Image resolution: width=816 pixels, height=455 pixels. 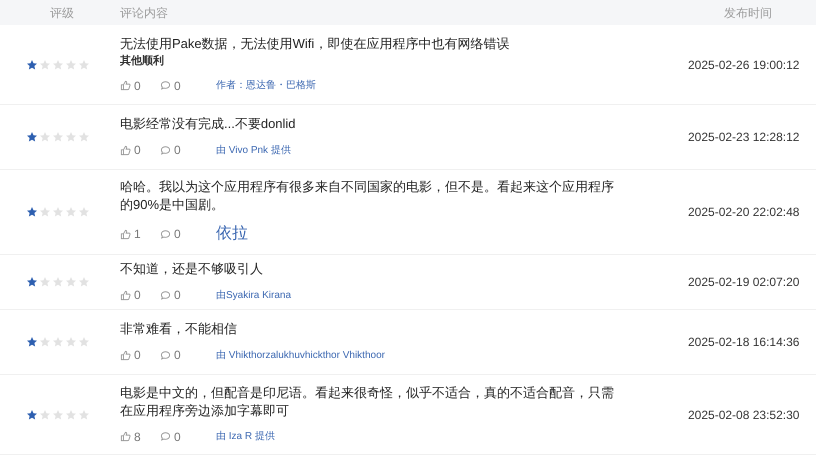 I want to click on publish-time: 2025-02-08 23:52:30, so click(x=744, y=415).